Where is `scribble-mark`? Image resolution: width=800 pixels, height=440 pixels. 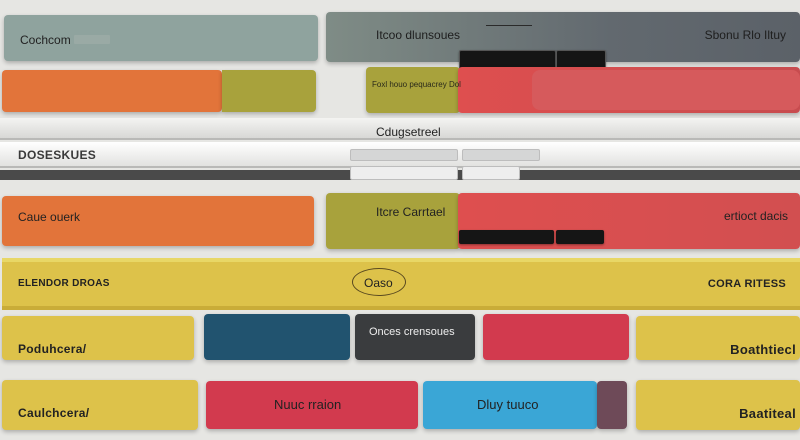
scribble-mark is located at coordinates (509, 23).